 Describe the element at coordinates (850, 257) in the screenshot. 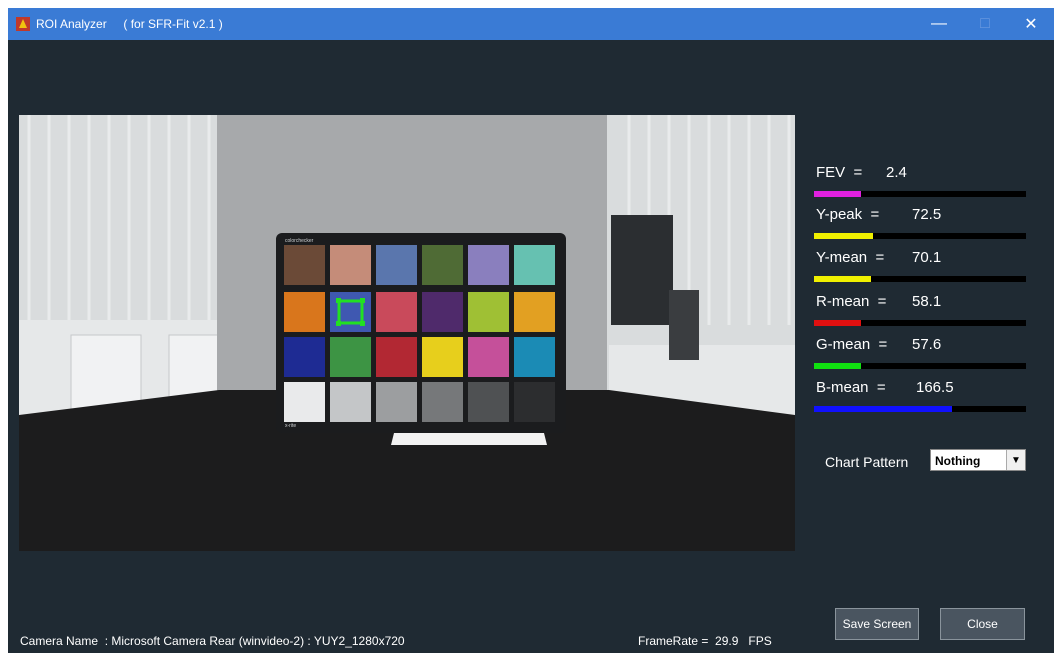

I see `y-mean-label: Y-mean =` at that location.